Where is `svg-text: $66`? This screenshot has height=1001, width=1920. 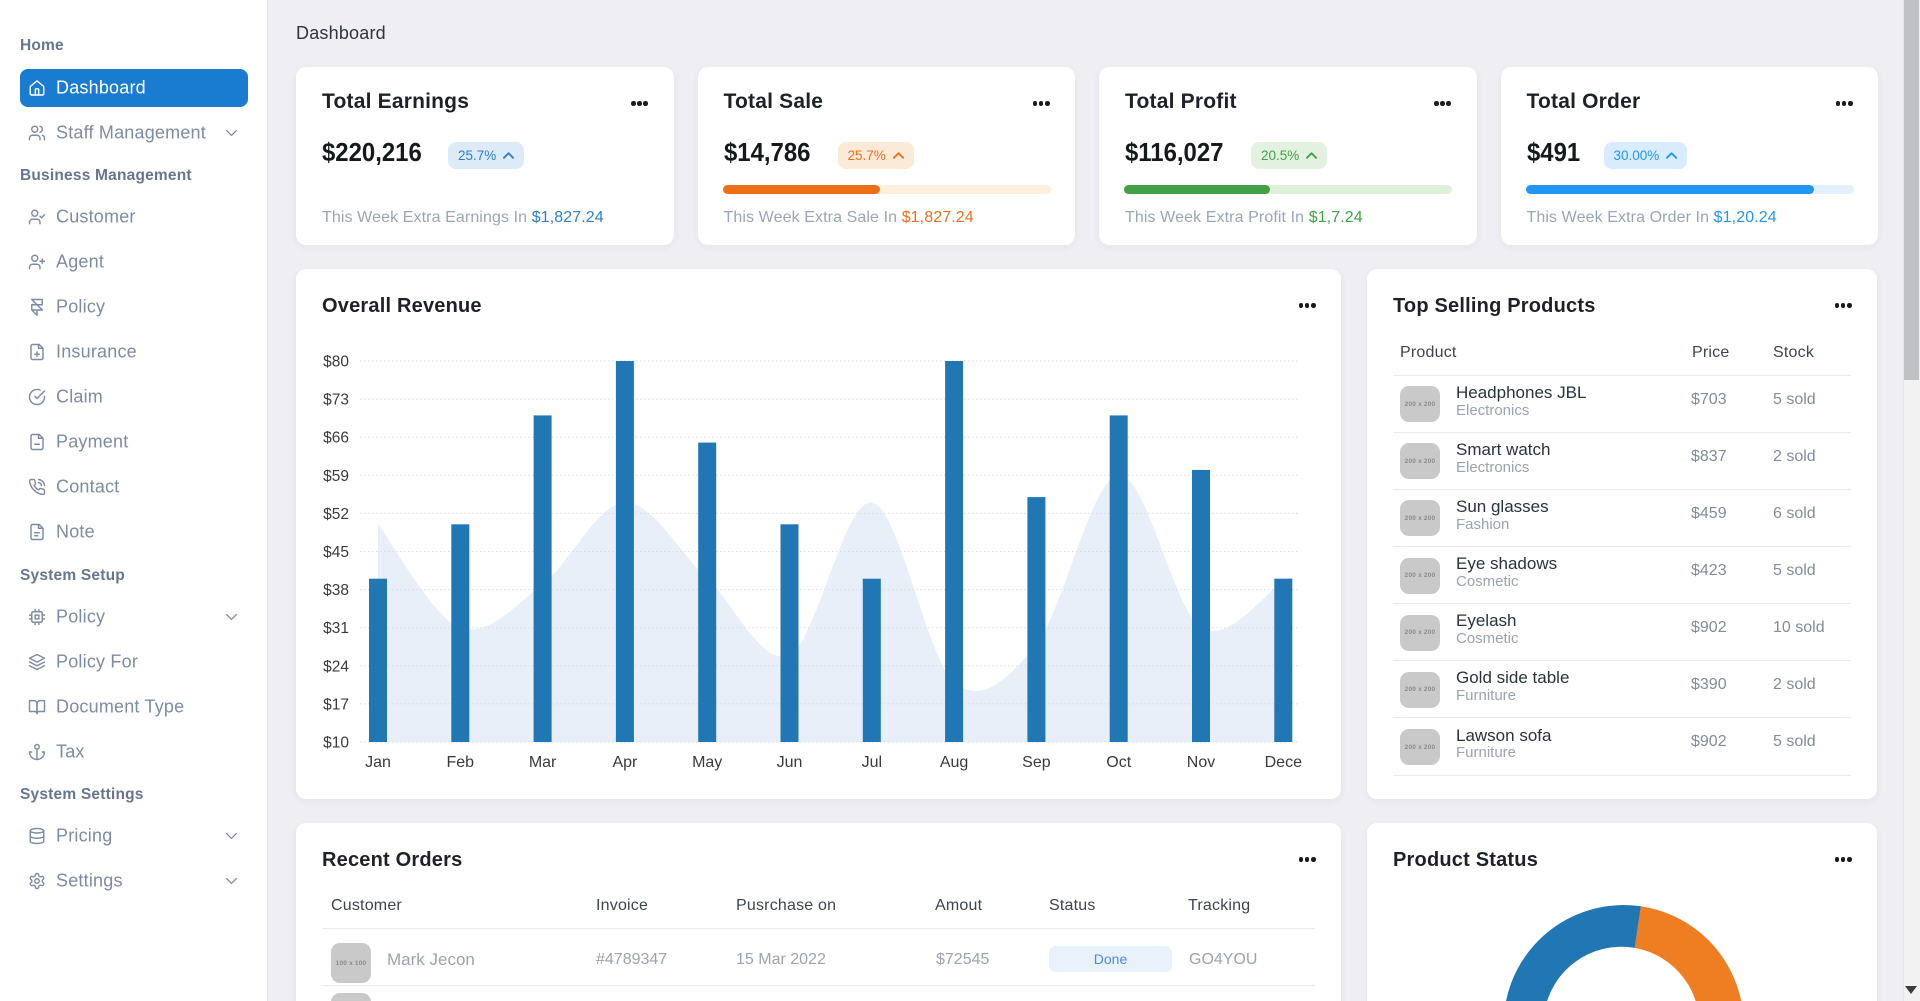 svg-text: $66 is located at coordinates (336, 438).